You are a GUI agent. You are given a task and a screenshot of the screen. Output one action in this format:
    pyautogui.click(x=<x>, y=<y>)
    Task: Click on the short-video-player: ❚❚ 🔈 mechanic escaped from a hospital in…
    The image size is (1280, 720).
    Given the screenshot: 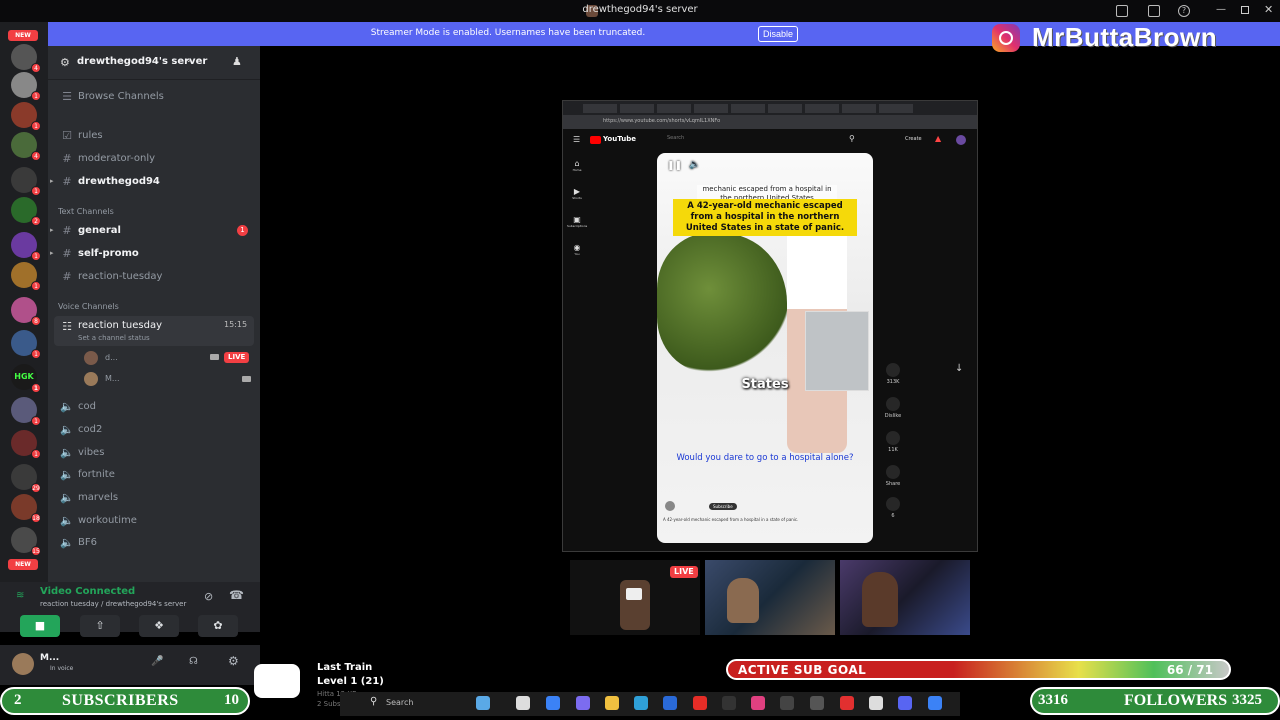 What is the action you would take?
    pyautogui.click(x=765, y=348)
    